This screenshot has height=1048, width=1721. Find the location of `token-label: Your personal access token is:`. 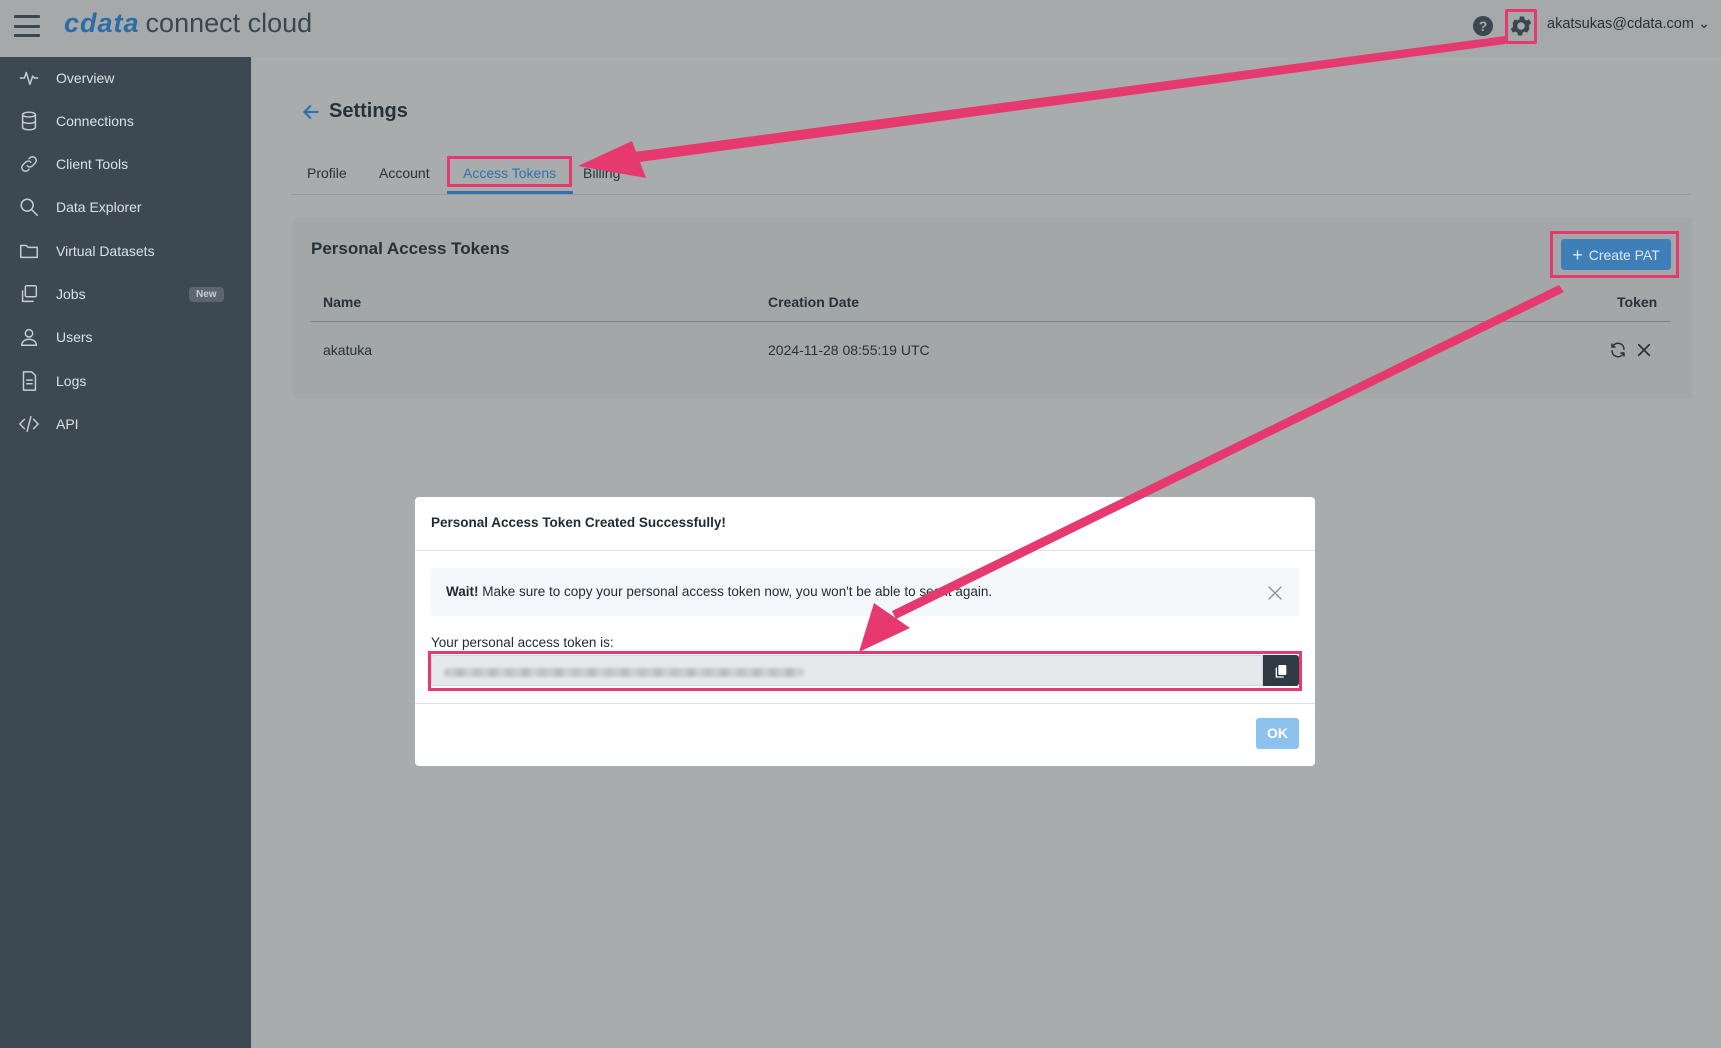

token-label: Your personal access token is: is located at coordinates (522, 642).